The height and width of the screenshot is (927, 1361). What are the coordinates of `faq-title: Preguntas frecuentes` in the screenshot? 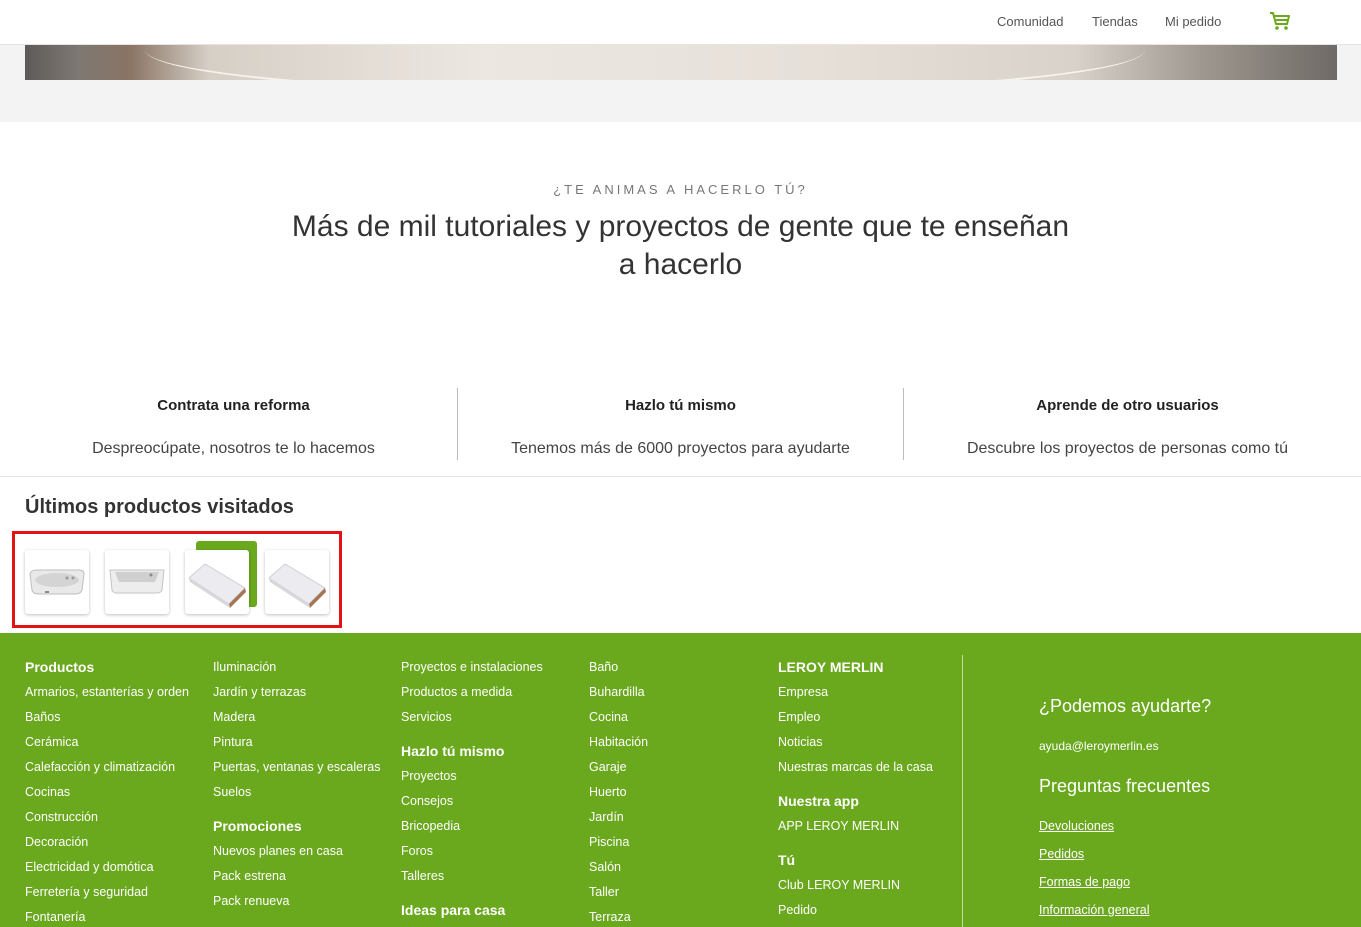 It's located at (1125, 786).